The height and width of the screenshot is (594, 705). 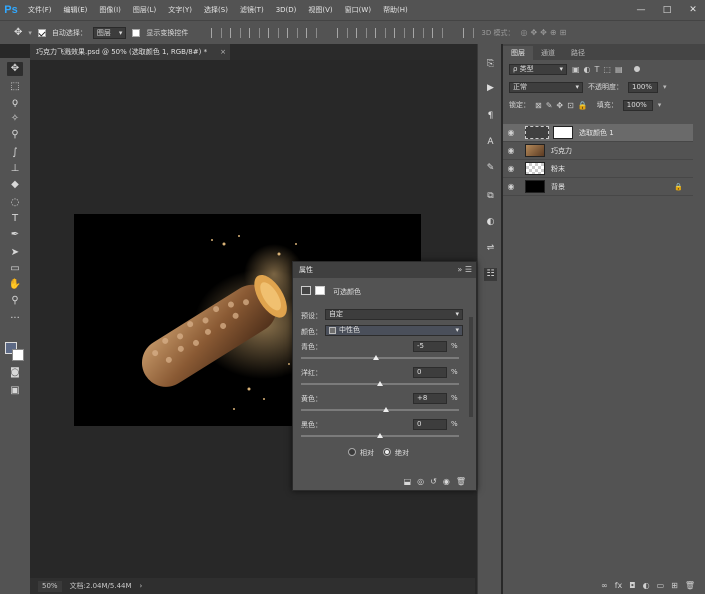 What do you see at coordinates (15, 391) in the screenshot?
I see `screen-mode-icon: ▣` at bounding box center [15, 391].